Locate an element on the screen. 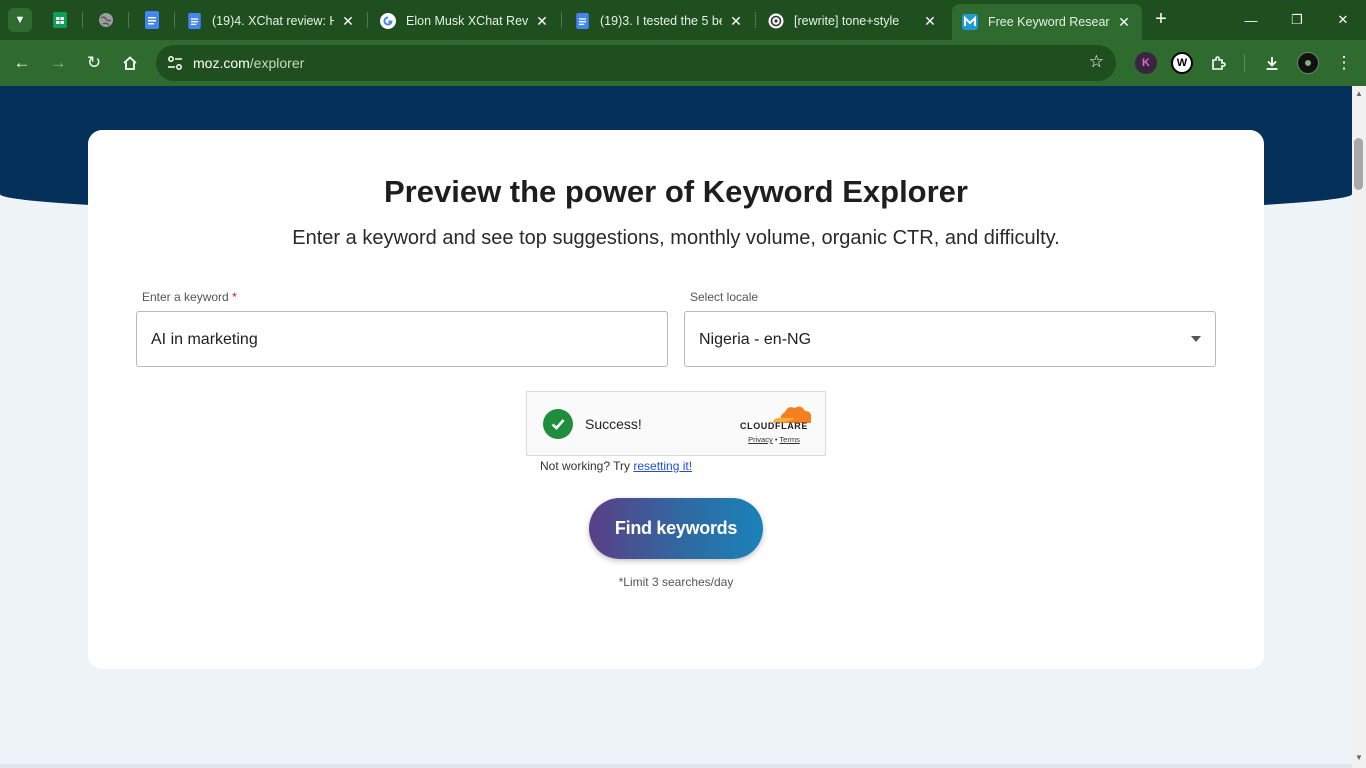 The height and width of the screenshot is (768, 1366). moz-icon is located at coordinates (970, 22).